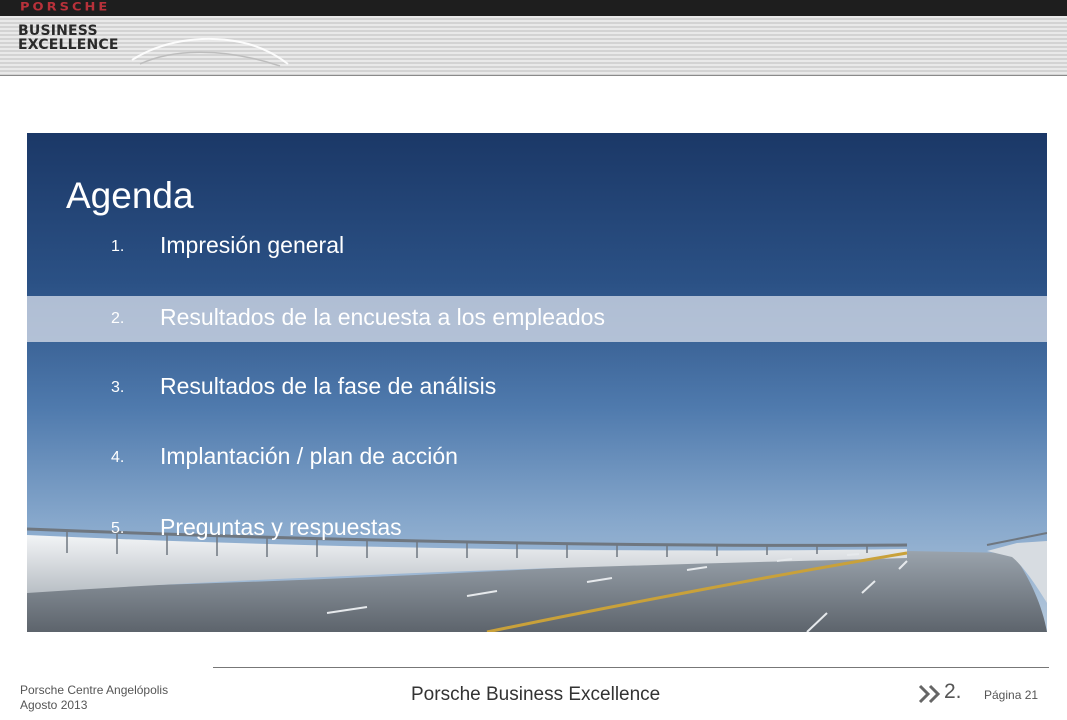 The height and width of the screenshot is (720, 1067). I want to click on agenda-item-number: 4., so click(118, 457).